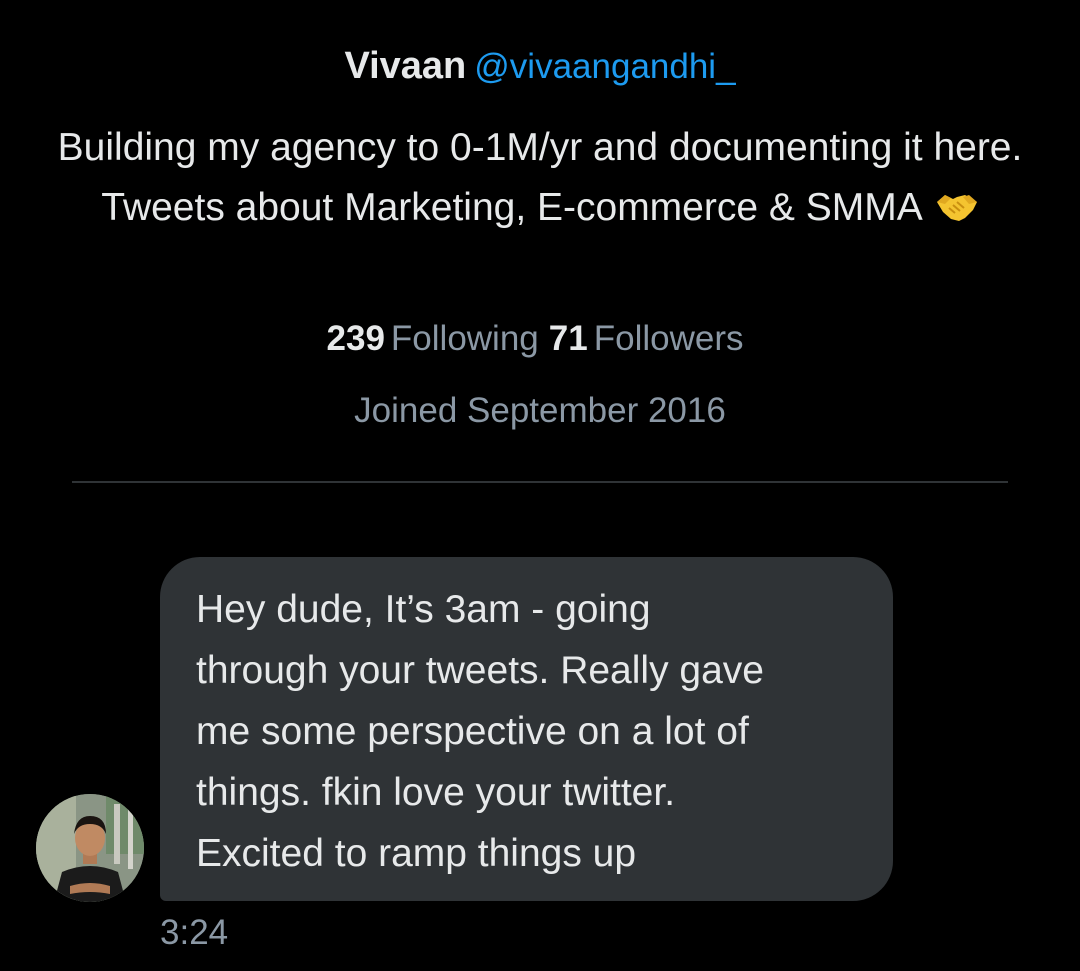 The image size is (1080, 971). I want to click on joined-date: Joined September 2016, so click(540, 410).